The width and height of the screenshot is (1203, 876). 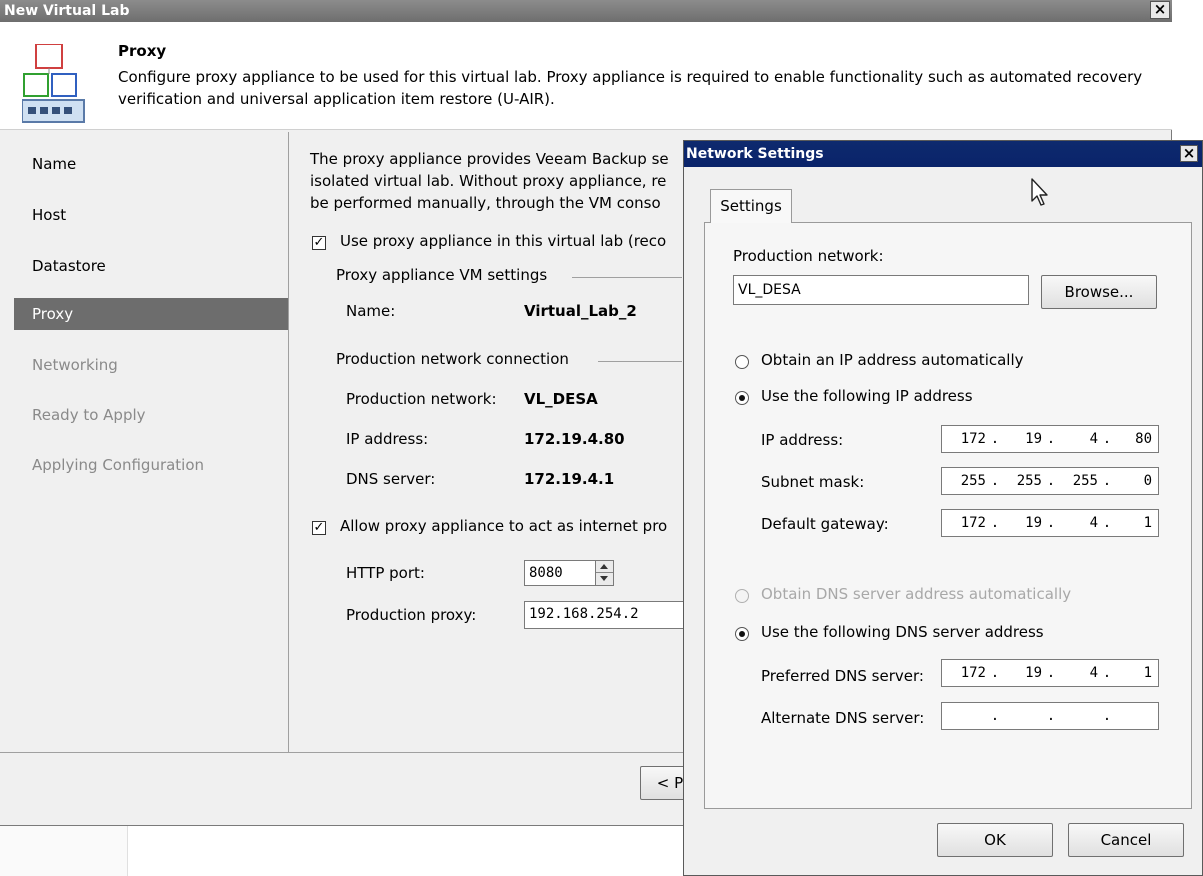 What do you see at coordinates (89, 415) in the screenshot?
I see `nav-step-ready-to-apply: Ready to Apply` at bounding box center [89, 415].